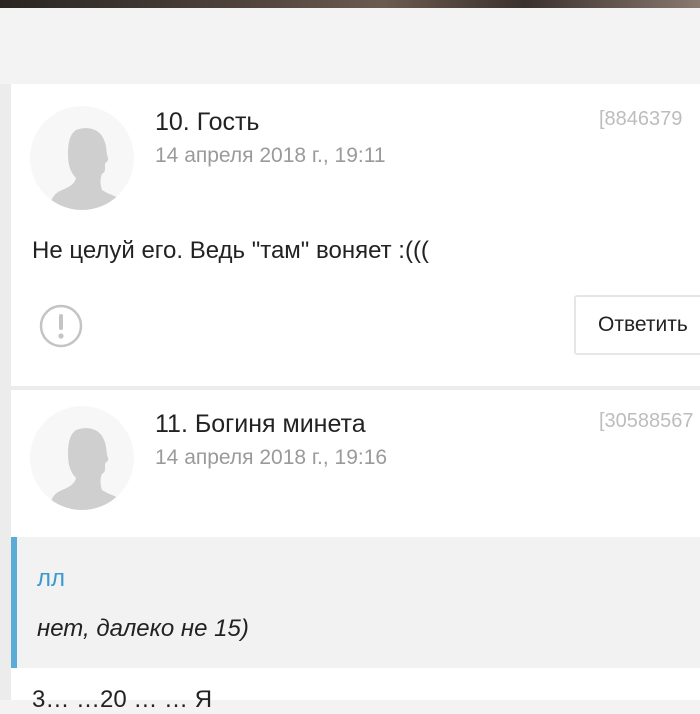 Image resolution: width=700 pixels, height=714 pixels. I want to click on left-edge, so click(5, 392).